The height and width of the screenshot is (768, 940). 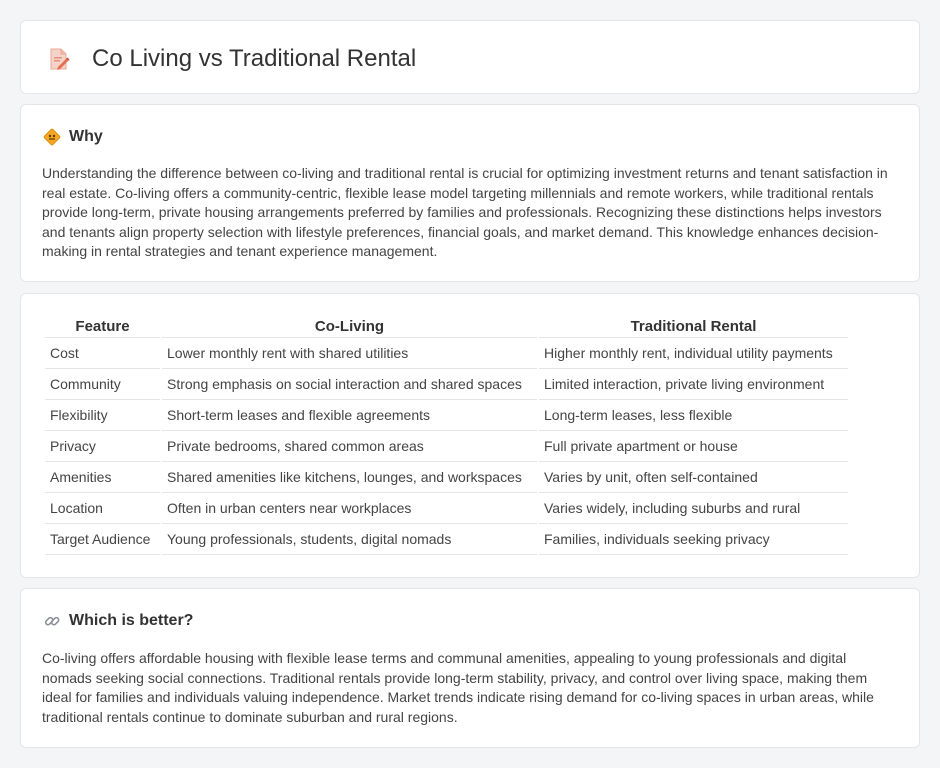 I want to click on road-sign-icon, so click(x=52, y=137).